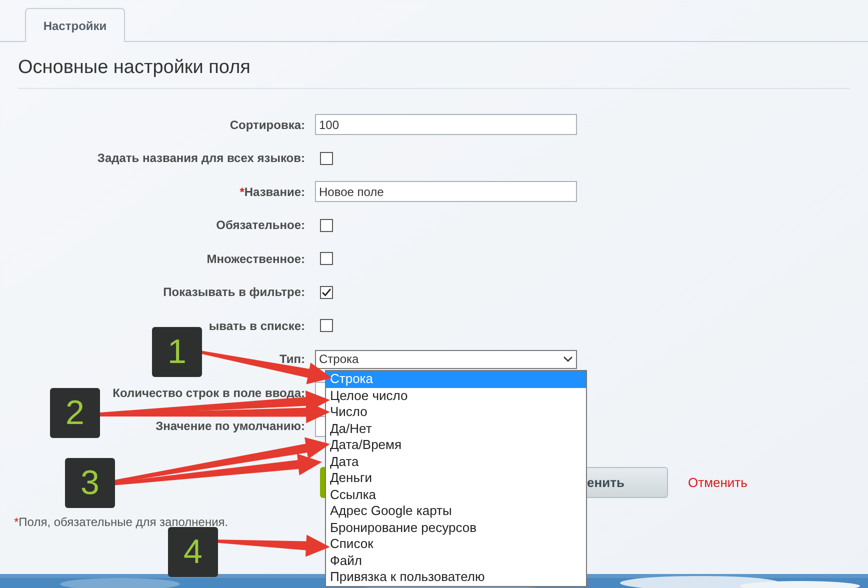 Image resolution: width=868 pixels, height=588 pixels. I want to click on field-label: Задать названия для всех языков:, so click(201, 159).